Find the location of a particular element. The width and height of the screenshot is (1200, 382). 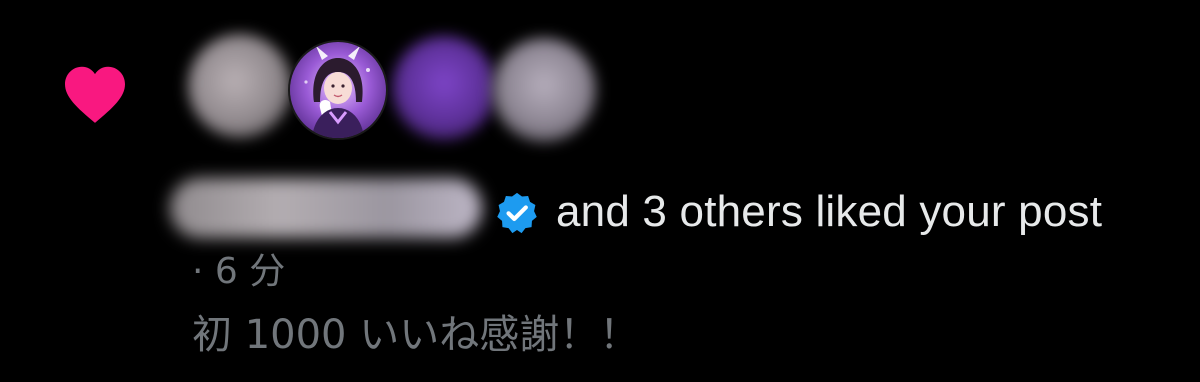

timestamp: · 6 分 is located at coordinates (239, 271).